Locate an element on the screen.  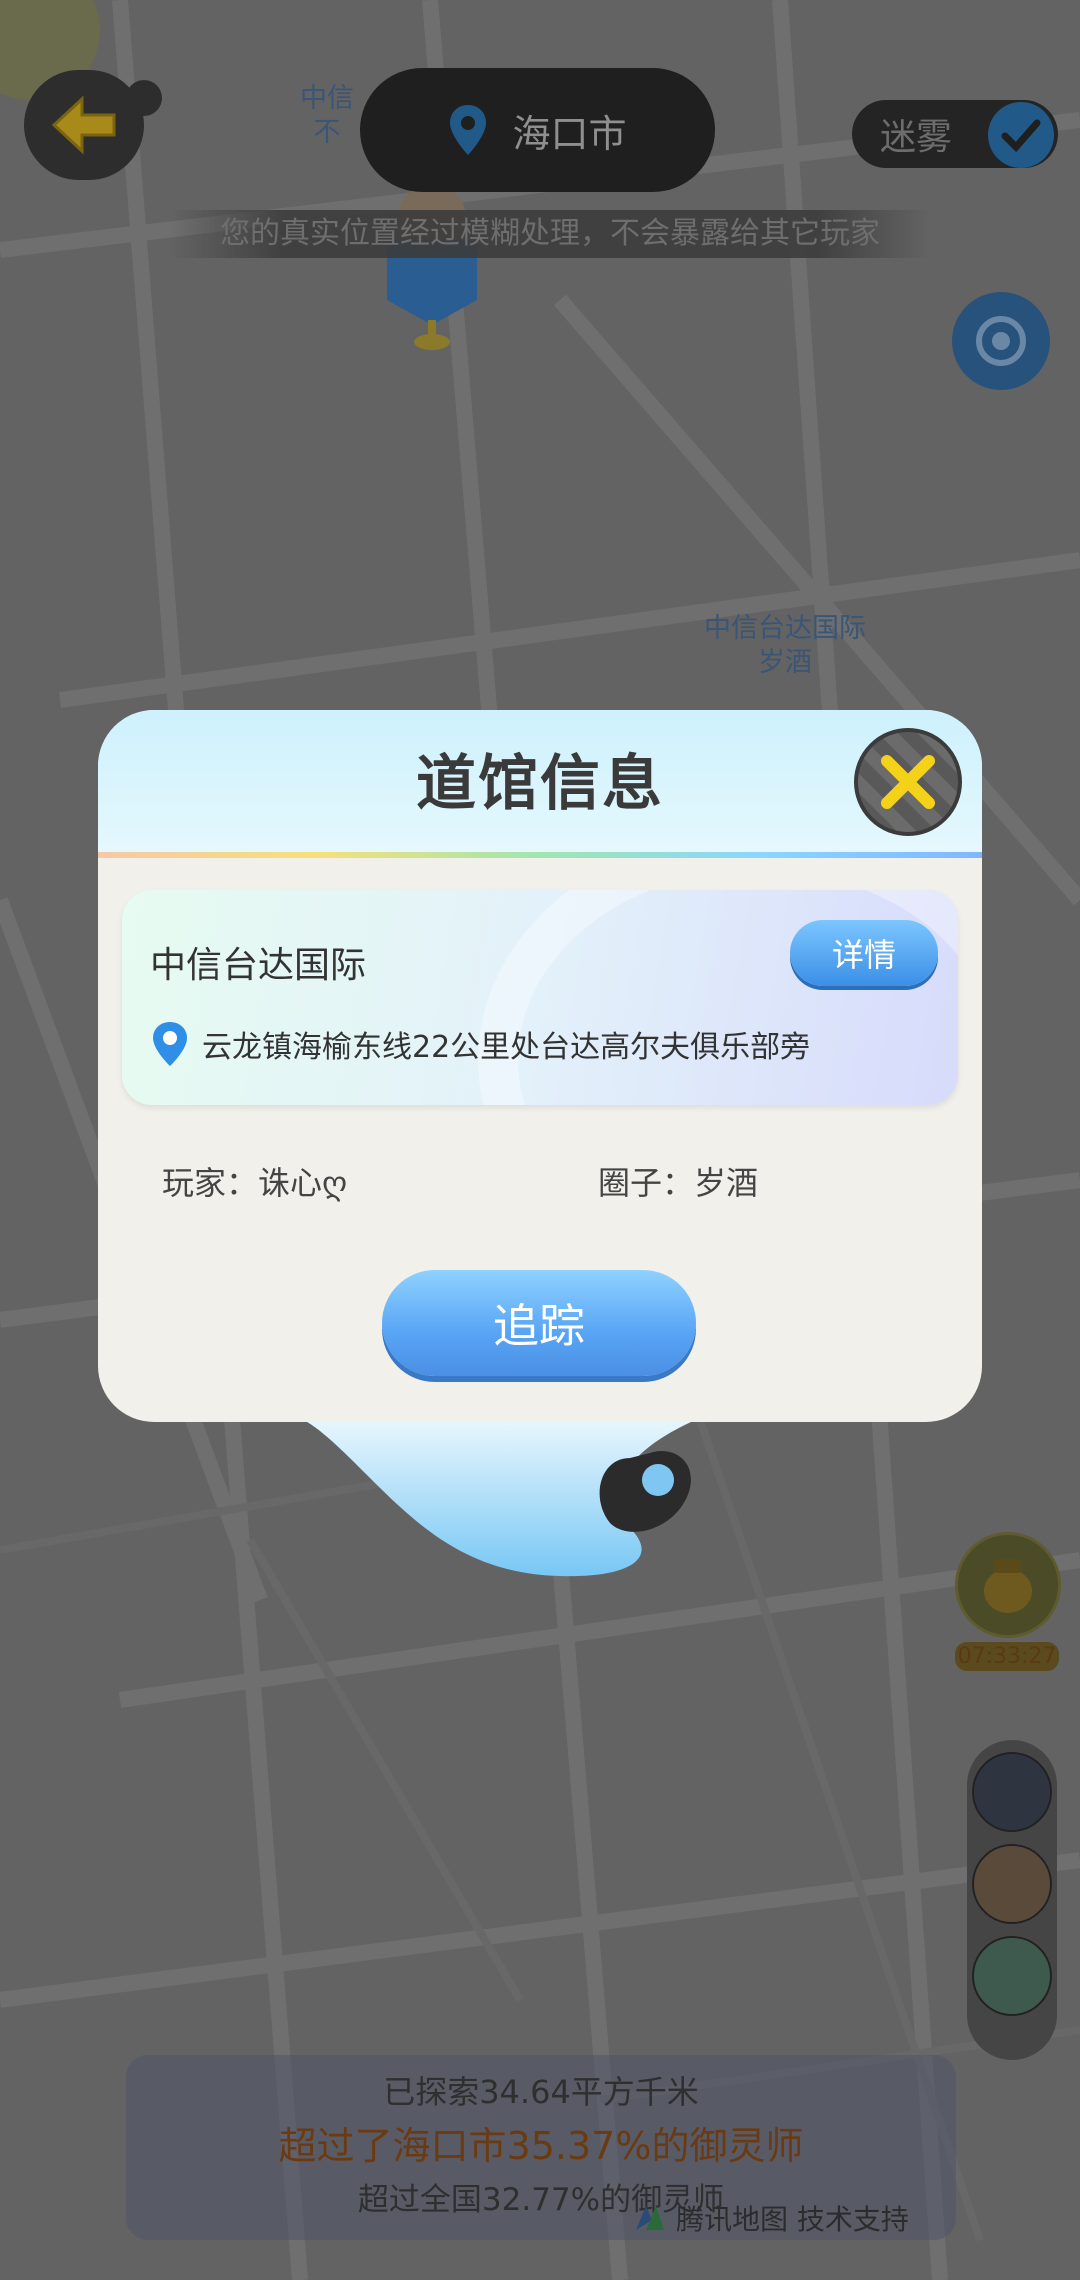
city-selector: 海口市 is located at coordinates (537, 130).